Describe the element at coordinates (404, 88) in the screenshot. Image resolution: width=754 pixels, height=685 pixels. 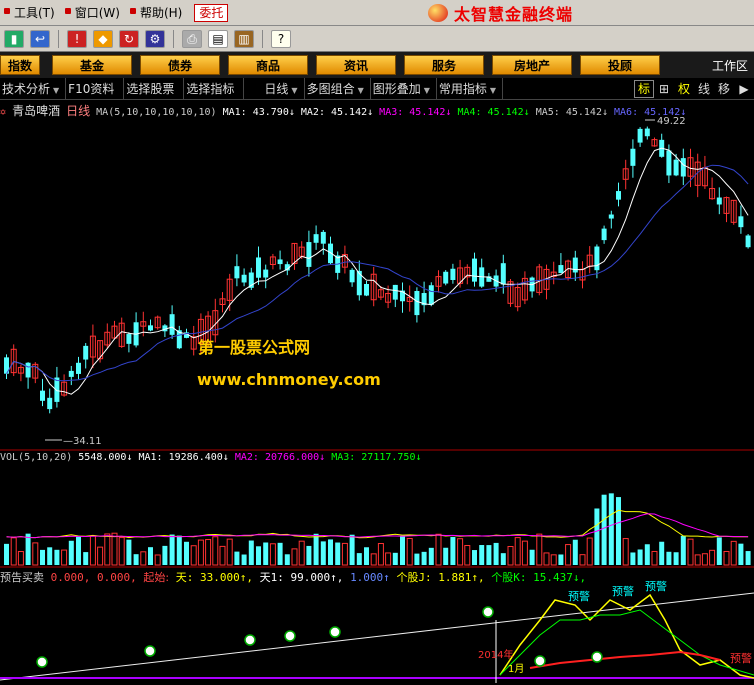
I see `tab-overlay: 图形叠加` at that location.